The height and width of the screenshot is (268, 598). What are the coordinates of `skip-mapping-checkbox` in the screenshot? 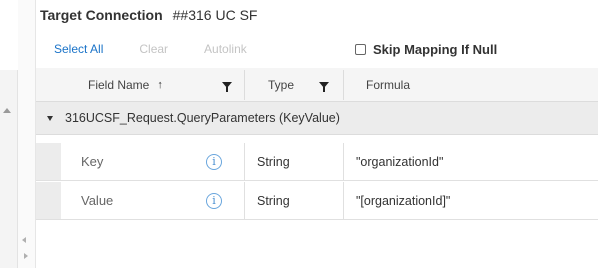 It's located at (360, 49).